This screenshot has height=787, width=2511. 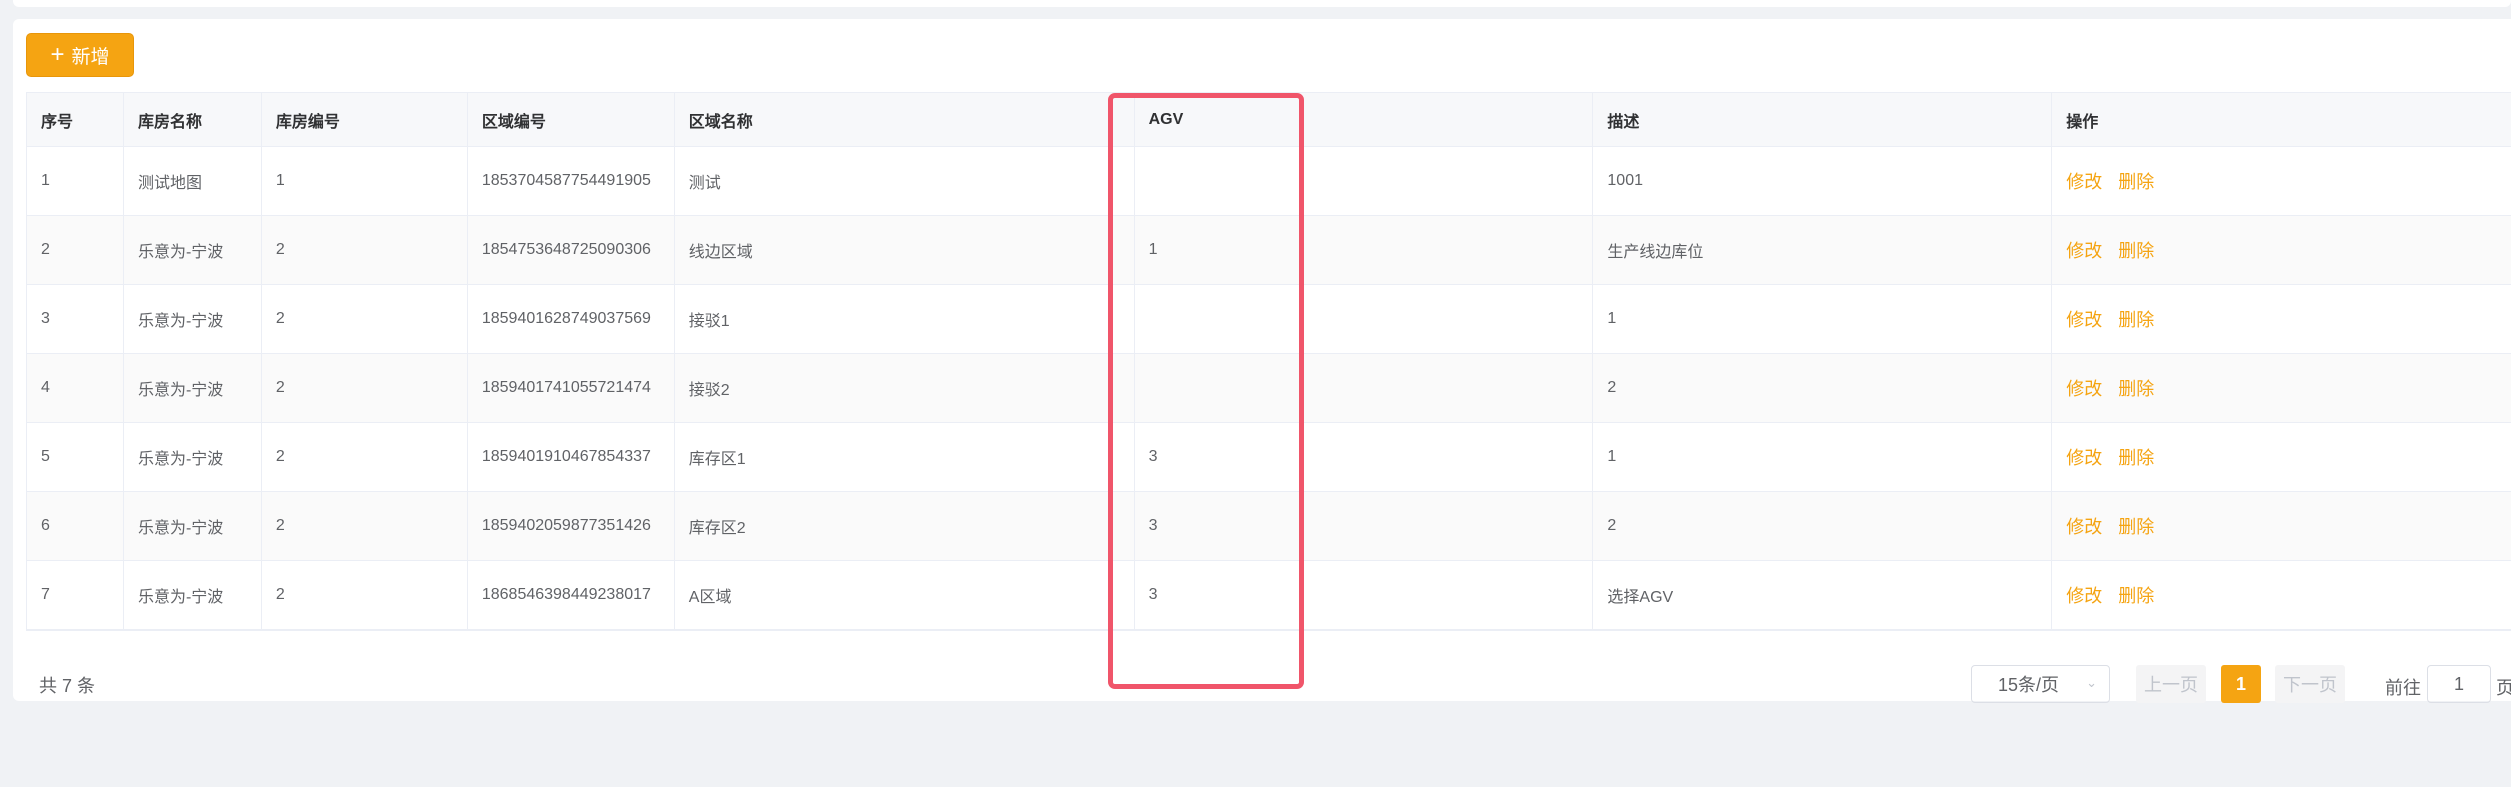 I want to click on prev-page-button: 上一页, so click(x=2171, y=684).